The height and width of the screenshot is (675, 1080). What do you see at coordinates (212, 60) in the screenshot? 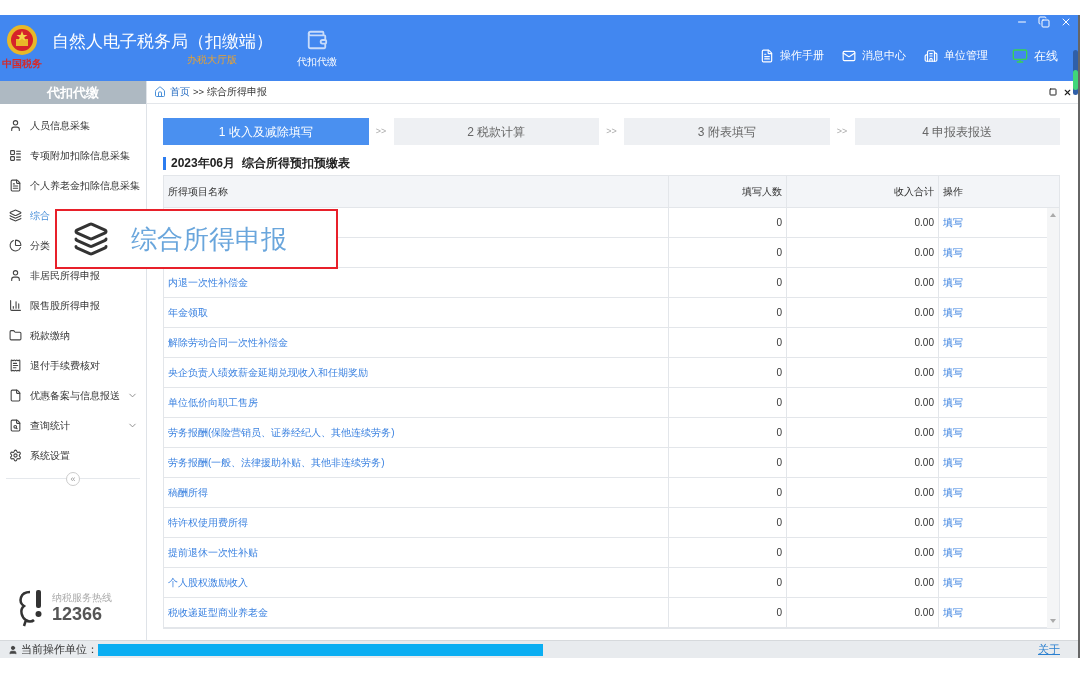
I see `edition-label: 办税大厅版` at bounding box center [212, 60].